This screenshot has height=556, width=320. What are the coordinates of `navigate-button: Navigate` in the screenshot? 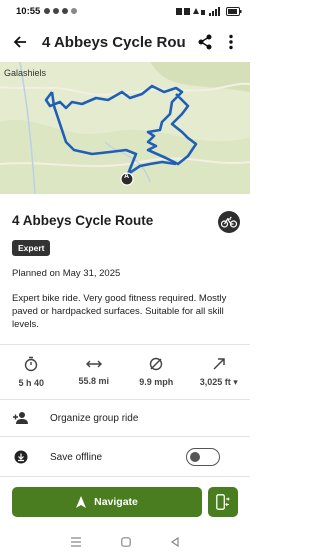 It's located at (107, 502).